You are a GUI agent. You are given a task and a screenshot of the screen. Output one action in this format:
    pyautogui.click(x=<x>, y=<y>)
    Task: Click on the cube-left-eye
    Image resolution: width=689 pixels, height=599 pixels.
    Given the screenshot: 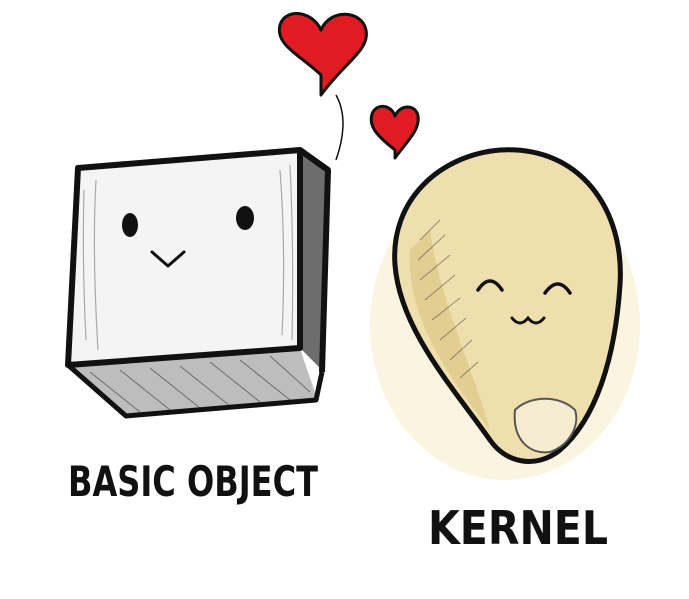 What is the action you would take?
    pyautogui.click(x=130, y=225)
    